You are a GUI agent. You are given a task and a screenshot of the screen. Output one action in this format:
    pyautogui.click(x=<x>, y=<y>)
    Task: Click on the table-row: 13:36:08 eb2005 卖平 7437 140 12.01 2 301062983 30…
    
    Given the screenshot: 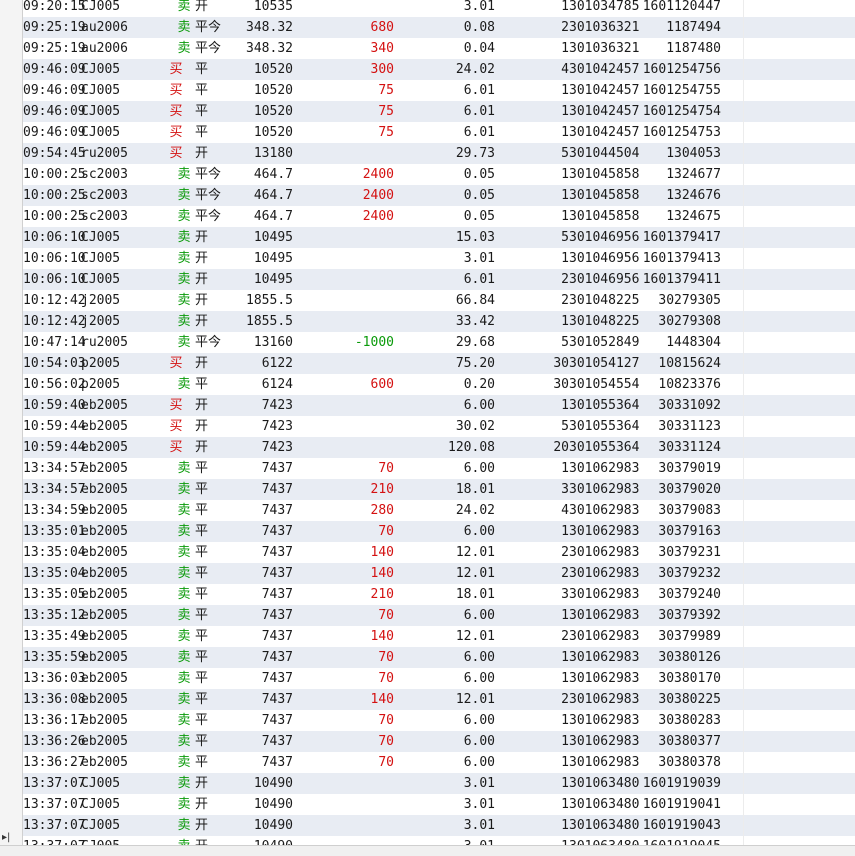 What is the action you would take?
    pyautogui.click(x=439, y=699)
    